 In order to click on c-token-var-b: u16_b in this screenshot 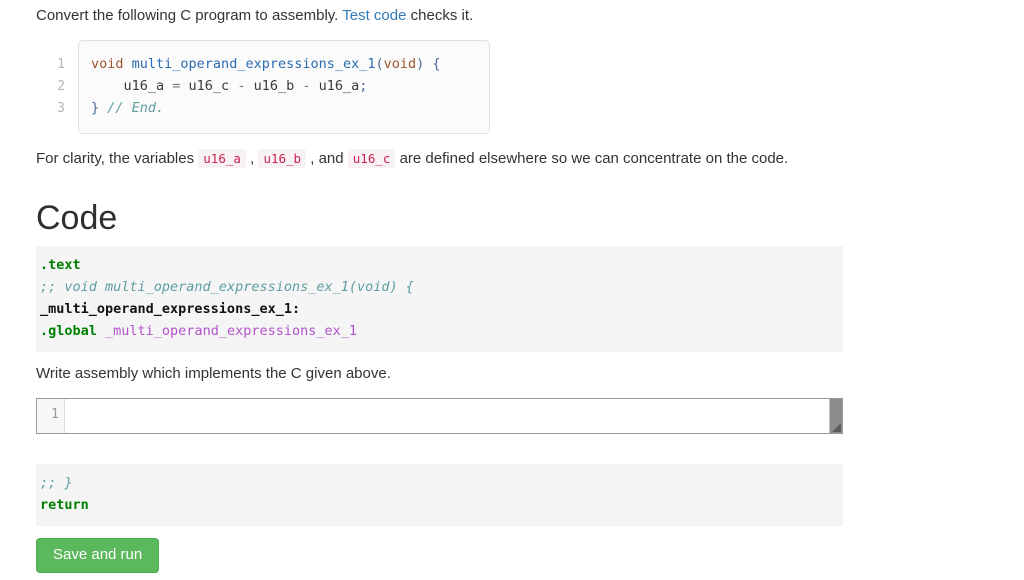, I will do `click(274, 86)`.